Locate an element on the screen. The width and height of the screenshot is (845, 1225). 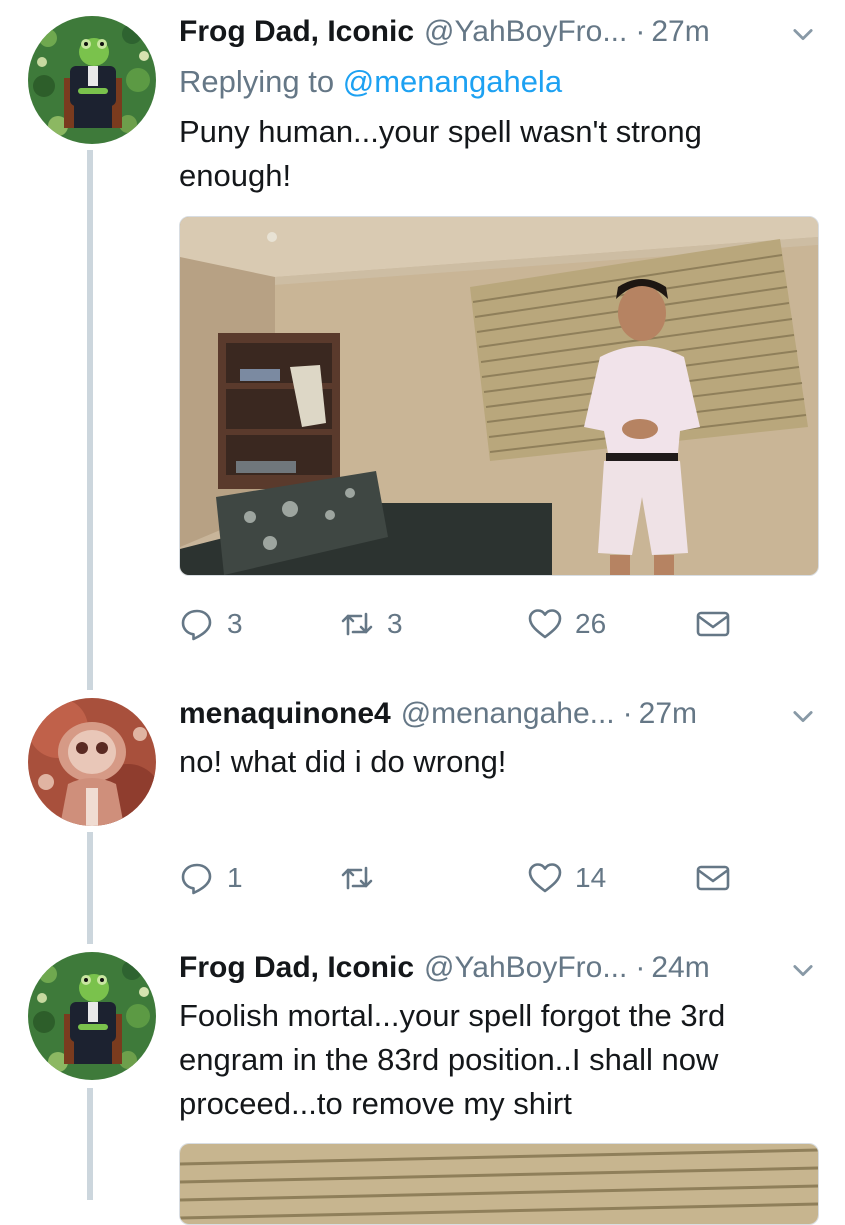
reply-button: 3 is located at coordinates (211, 624).